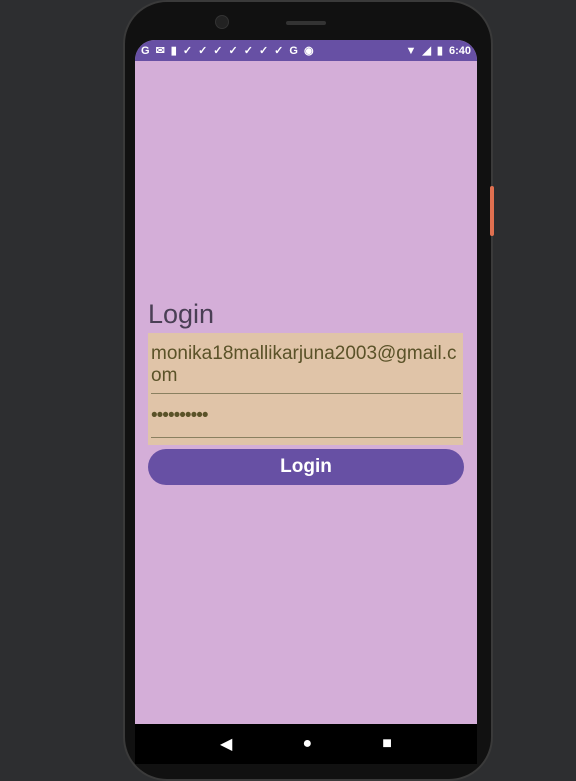 The image size is (576, 781). I want to click on page-title: Login, so click(181, 314).